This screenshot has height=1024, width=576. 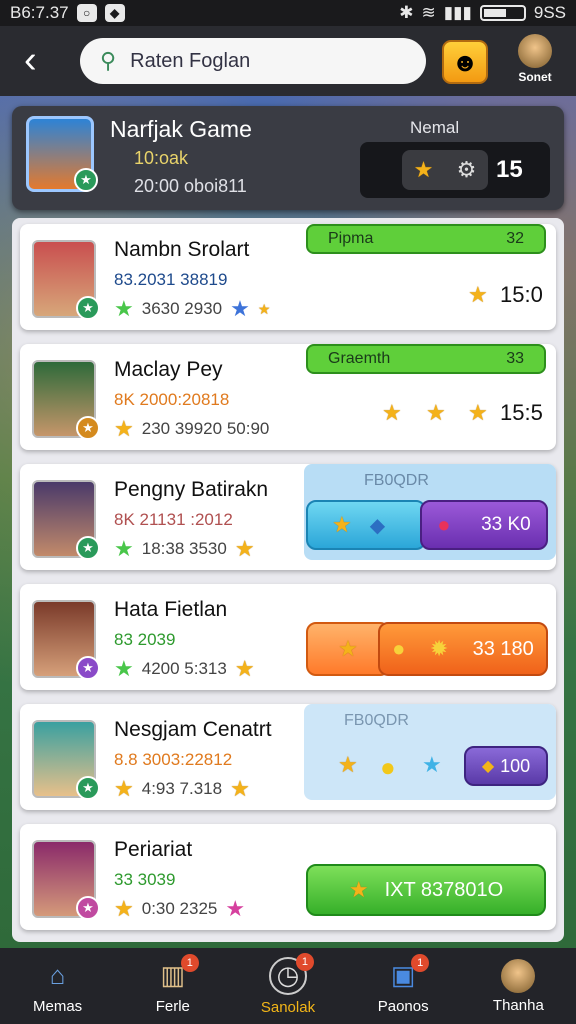 I want to click on player-meta: ★ 3630 2930 ★ ★, so click(x=192, y=309).